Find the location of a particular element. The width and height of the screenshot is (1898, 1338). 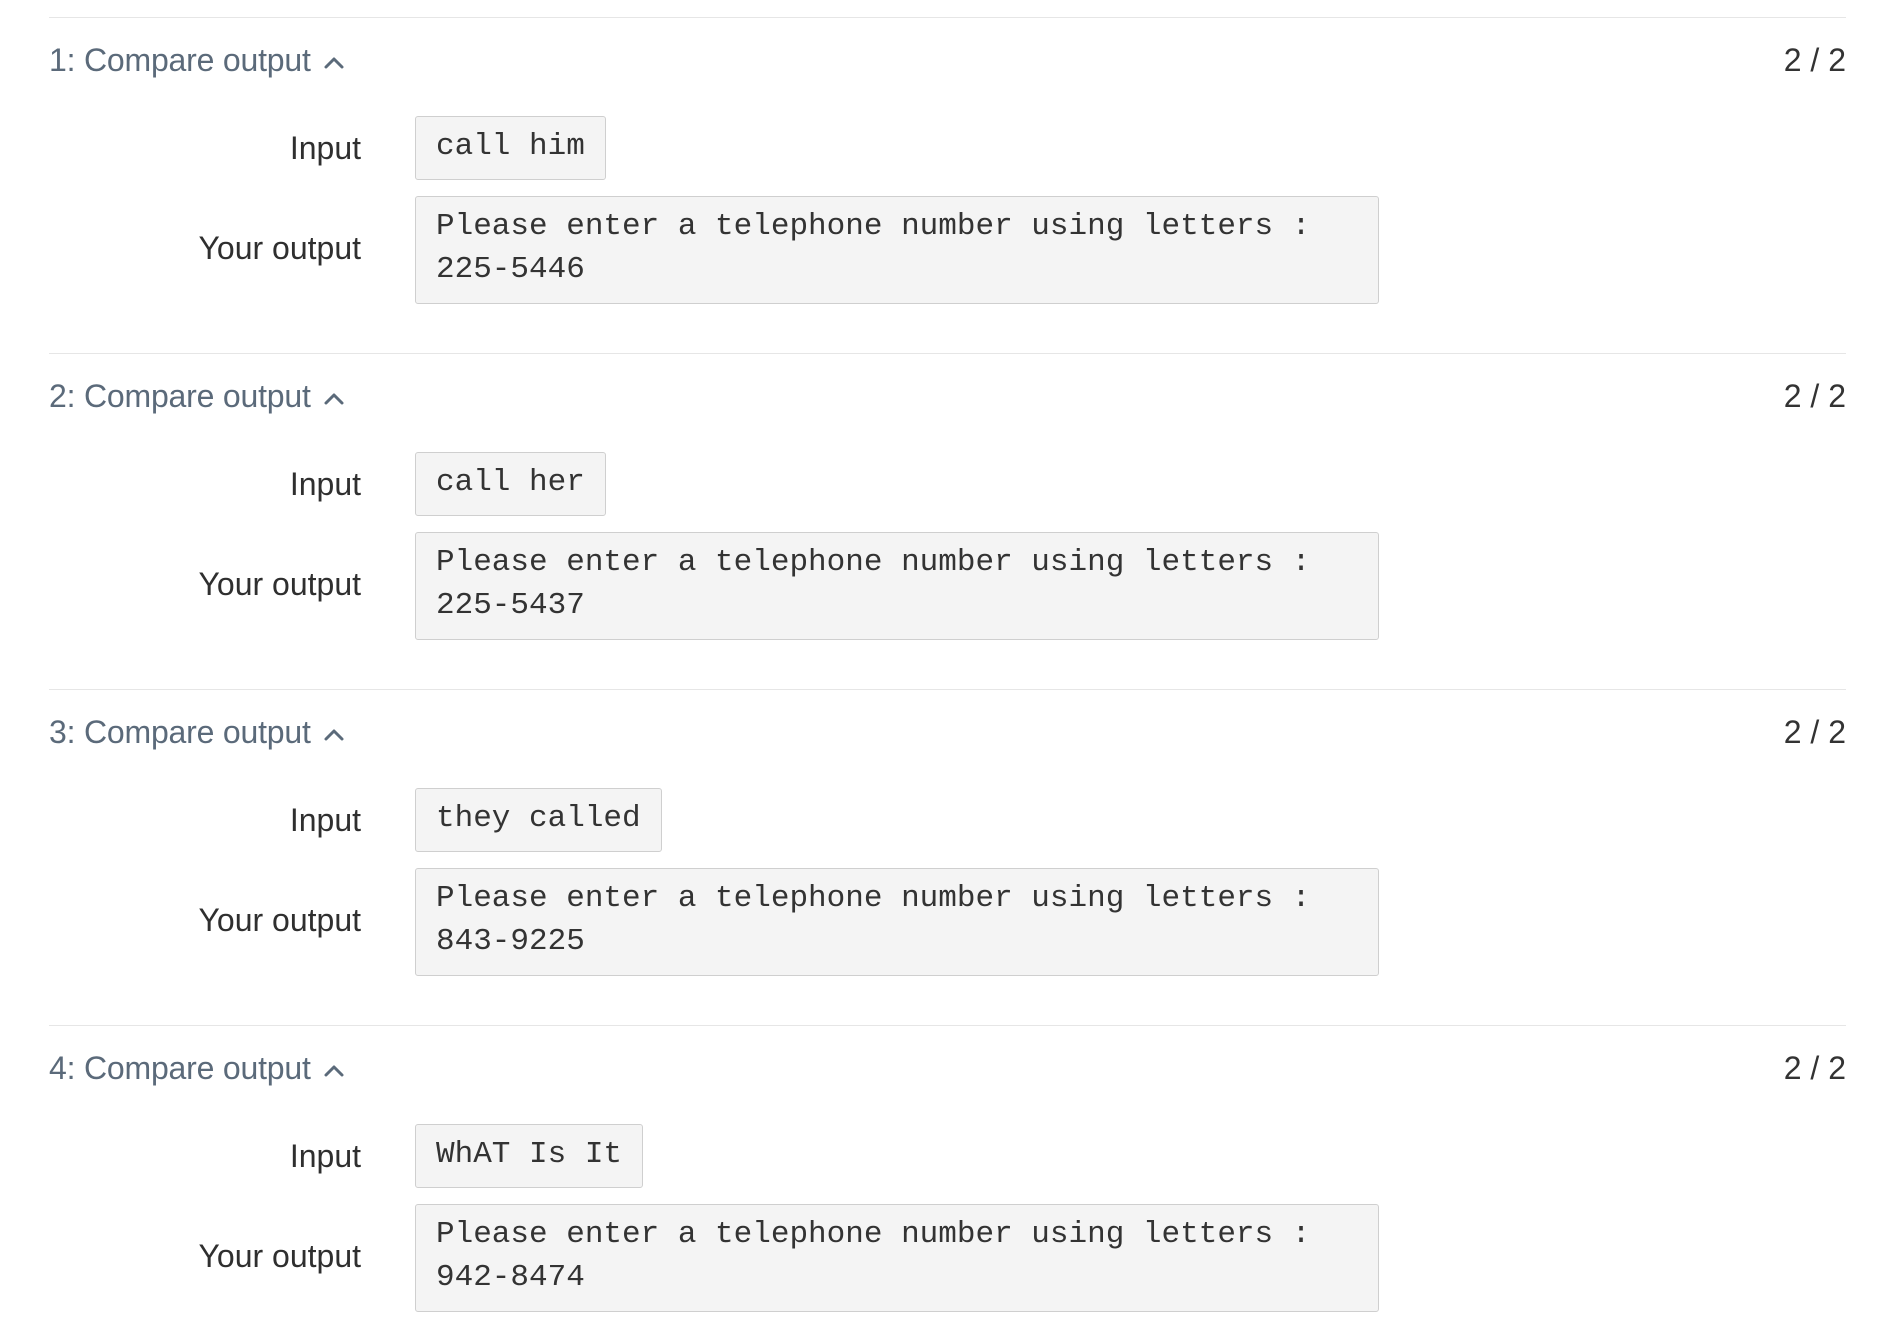

input-row: Input call her is located at coordinates (947, 484).